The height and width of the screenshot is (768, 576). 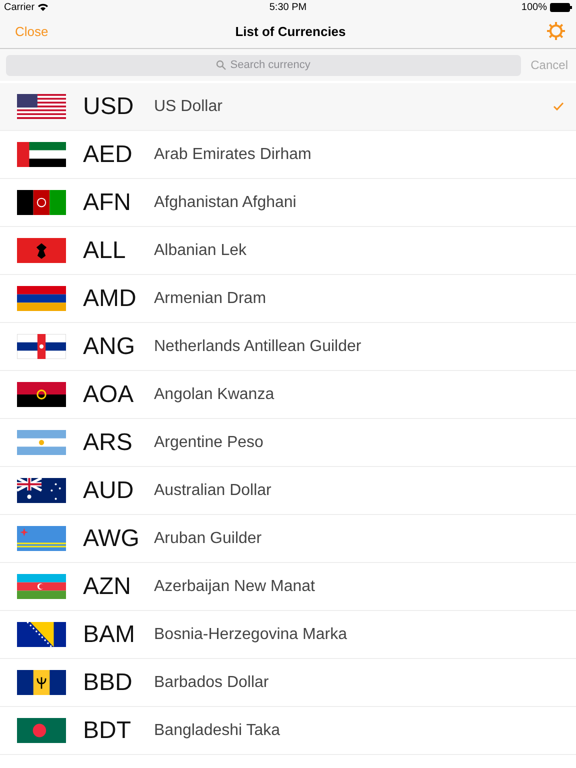 What do you see at coordinates (109, 106) in the screenshot?
I see `currency-code: USD` at bounding box center [109, 106].